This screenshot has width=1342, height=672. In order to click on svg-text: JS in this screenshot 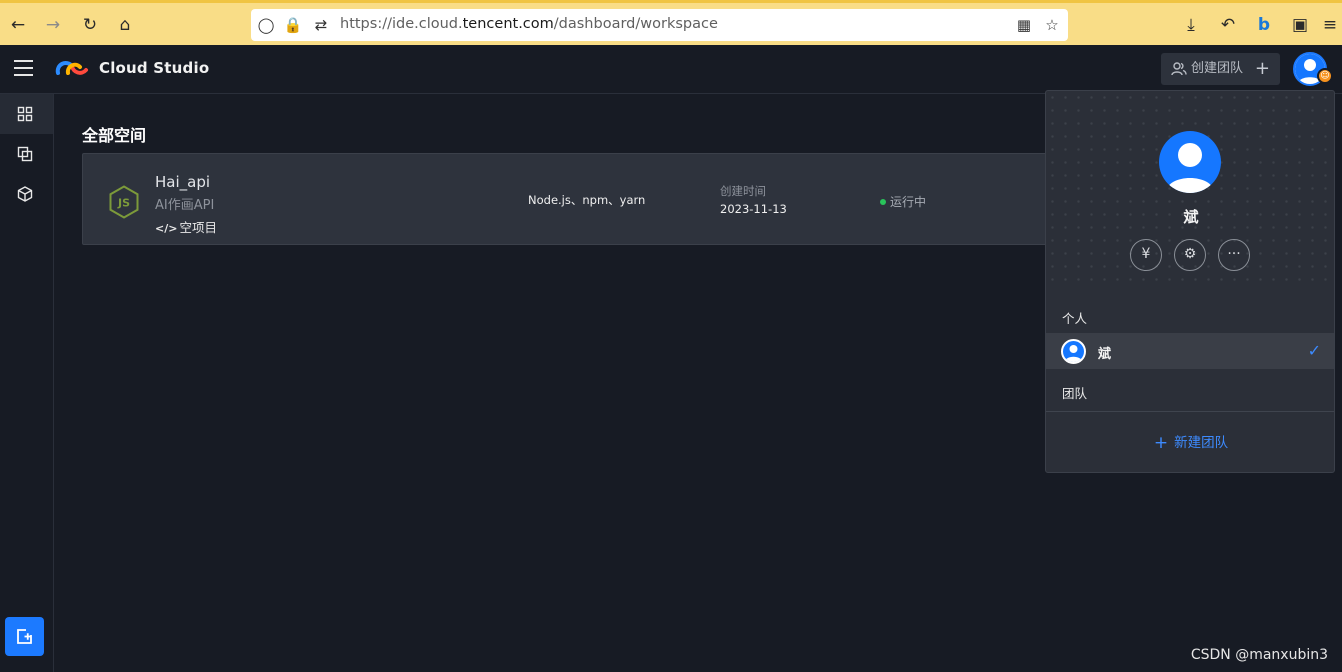, I will do `click(123, 203)`.